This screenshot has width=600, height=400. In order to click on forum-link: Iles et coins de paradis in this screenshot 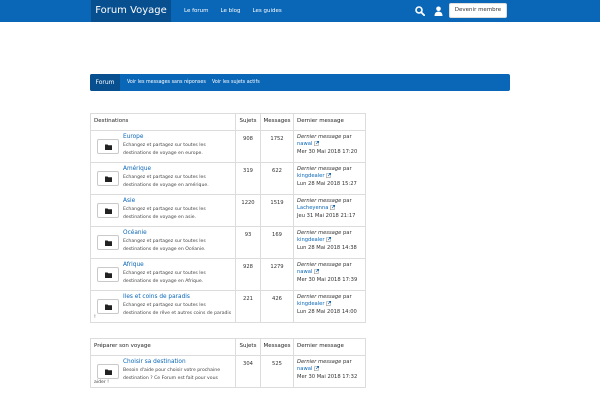, I will do `click(179, 297)`.